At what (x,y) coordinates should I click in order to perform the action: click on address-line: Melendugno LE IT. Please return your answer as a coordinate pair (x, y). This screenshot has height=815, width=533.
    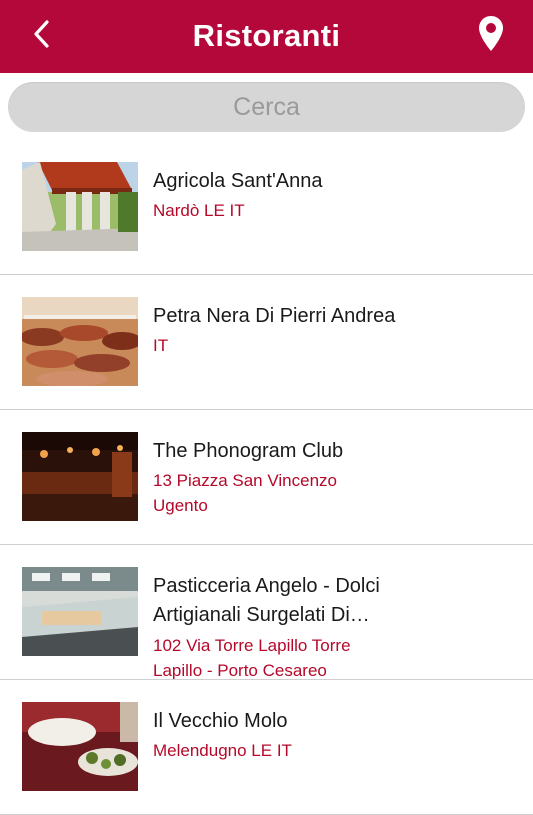
    Looking at the image, I should click on (222, 750).